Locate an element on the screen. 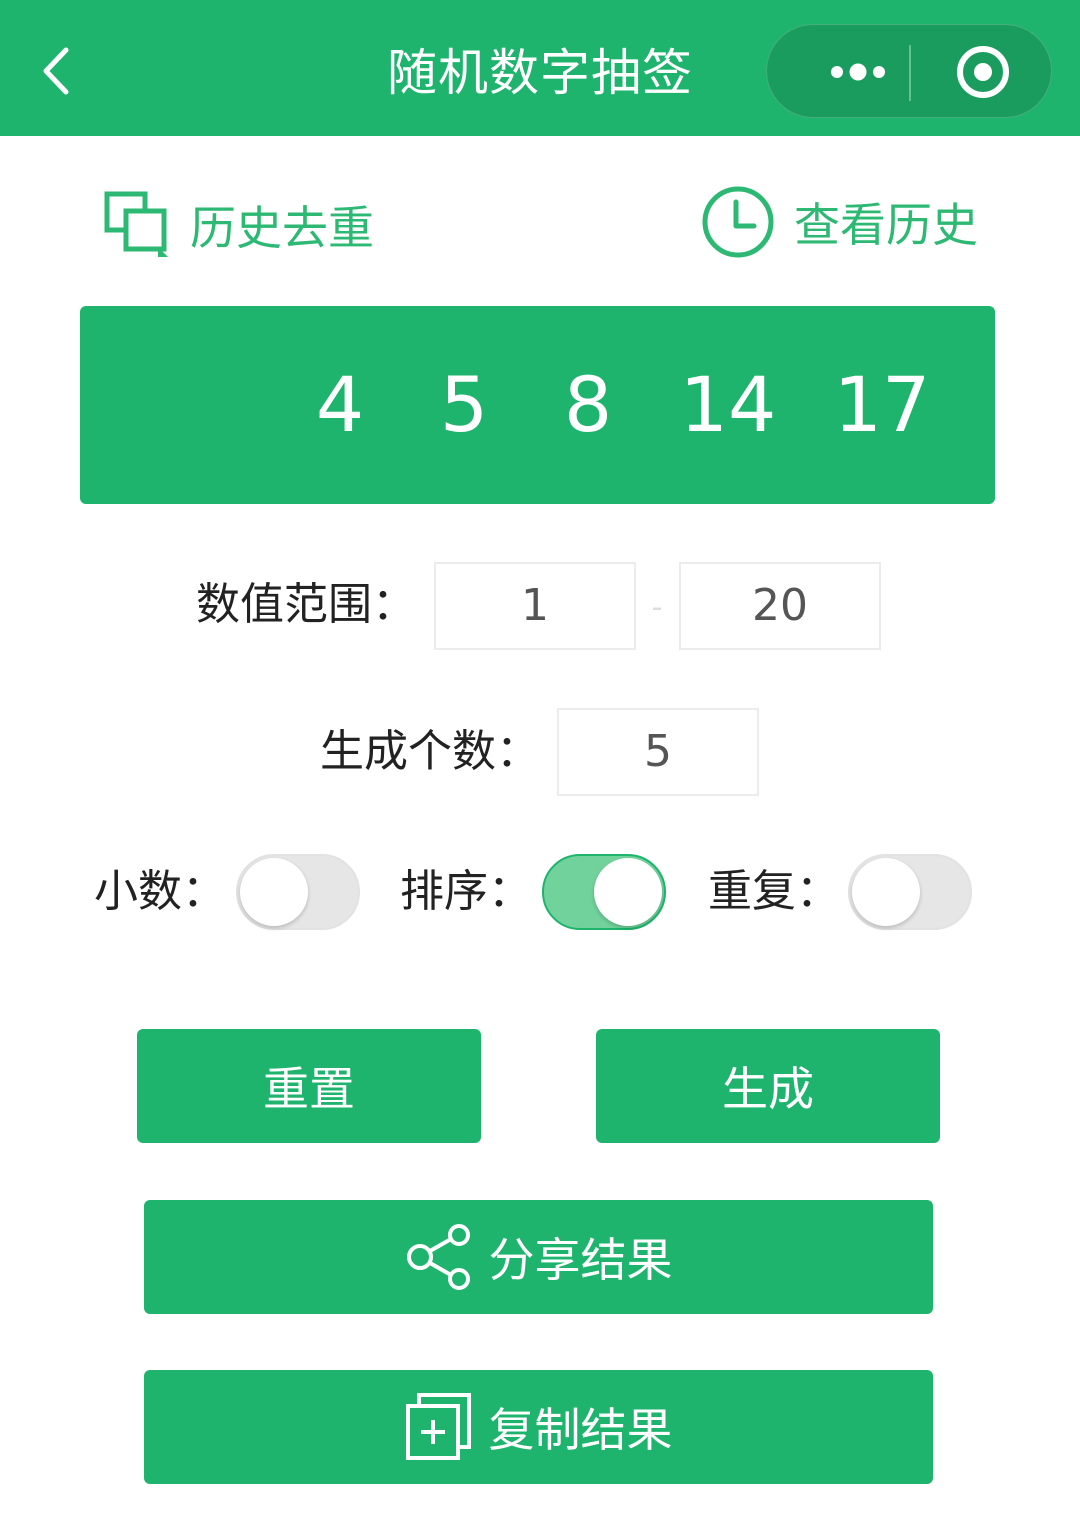 This screenshot has height=1532, width=1080. generate-button: 生成 is located at coordinates (768, 1086).